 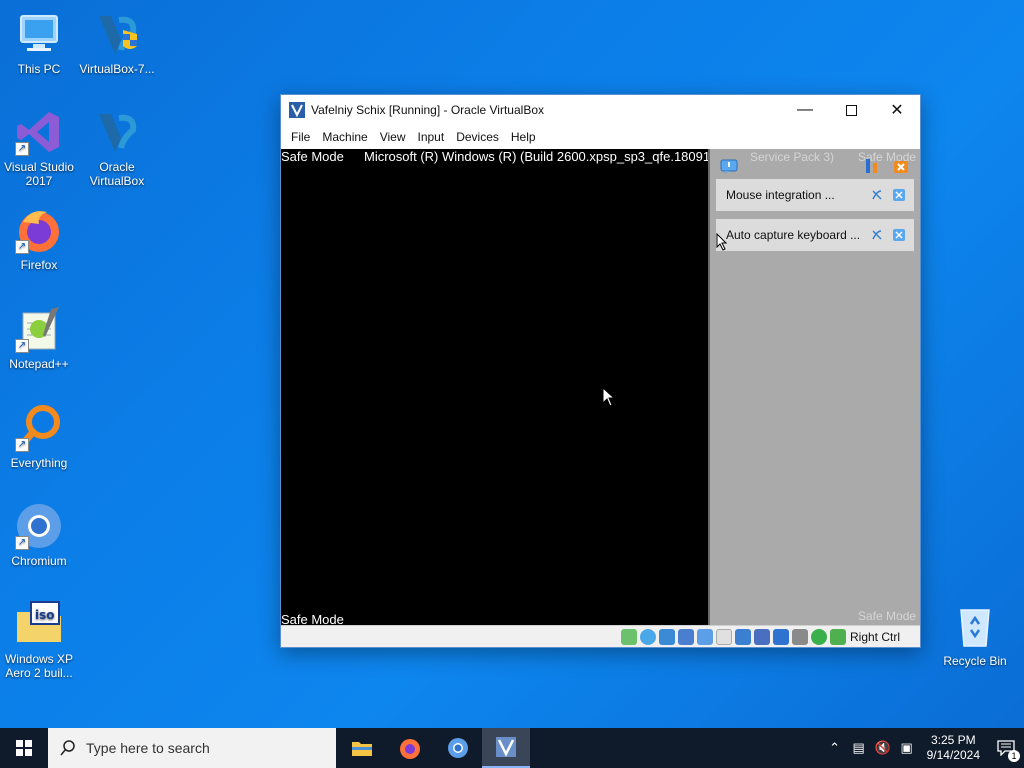 What do you see at coordinates (117, 148) in the screenshot?
I see `desktop-icon-oracle-virtualbox: Oracle VirtualBox` at bounding box center [117, 148].